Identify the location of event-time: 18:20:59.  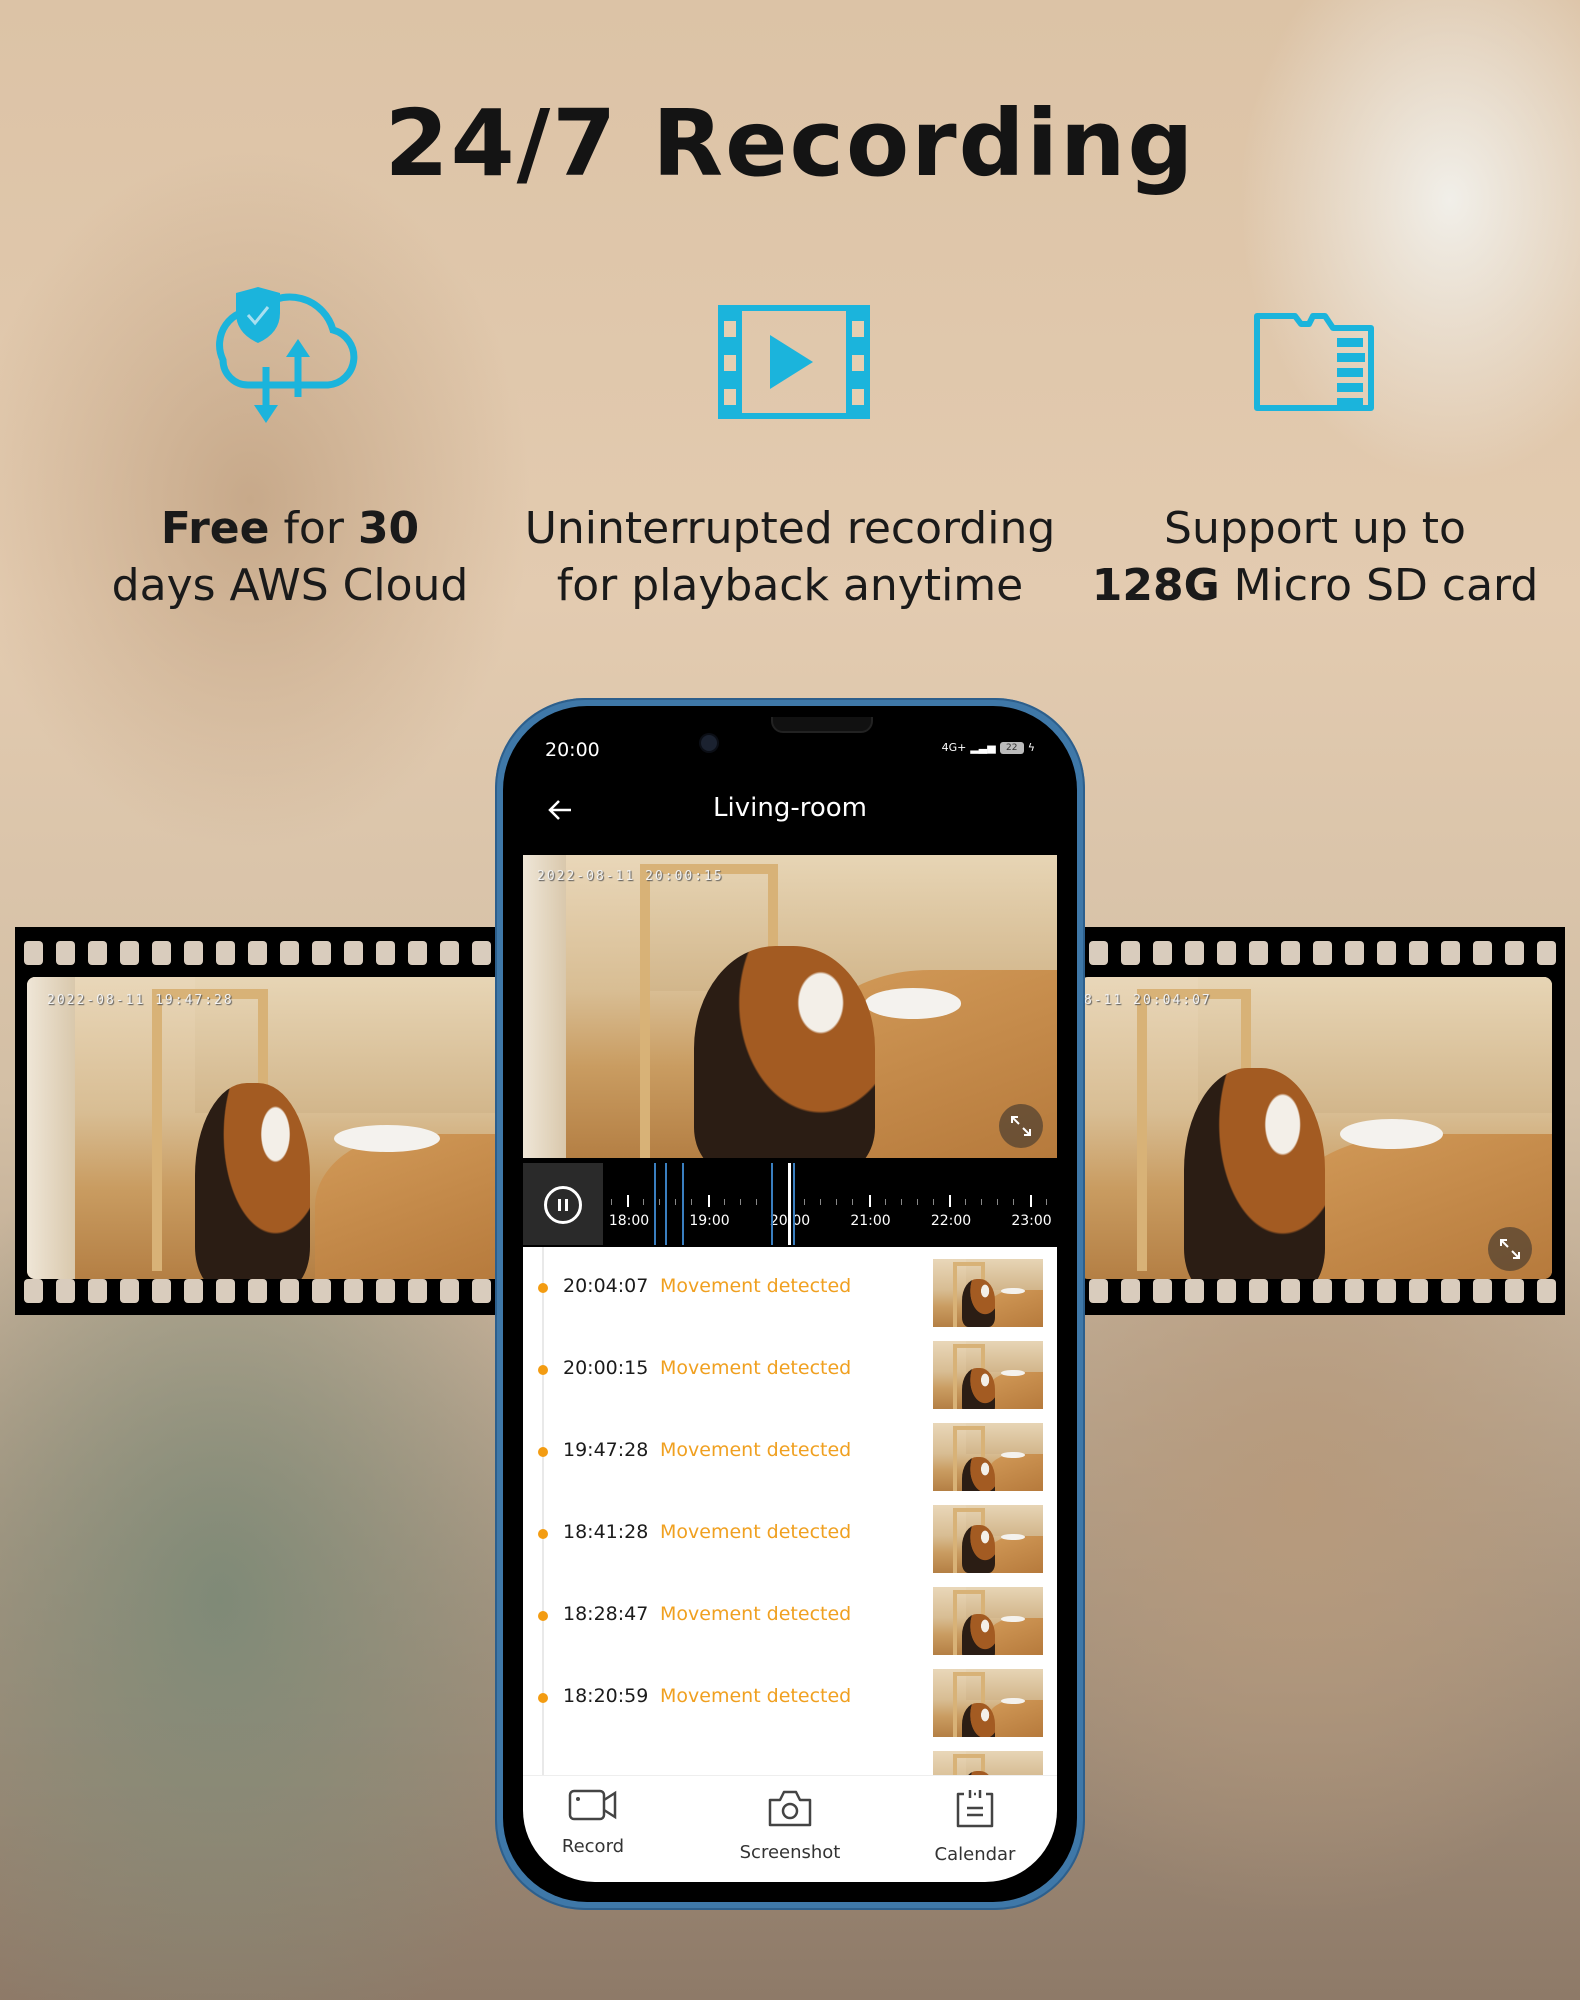
(606, 1696).